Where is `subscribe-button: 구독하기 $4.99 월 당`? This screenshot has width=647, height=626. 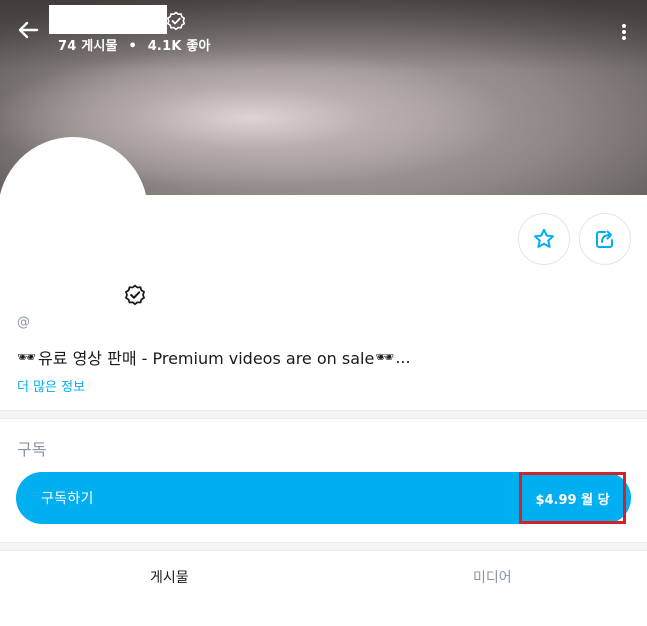
subscribe-button: 구독하기 $4.99 월 당 is located at coordinates (323, 498).